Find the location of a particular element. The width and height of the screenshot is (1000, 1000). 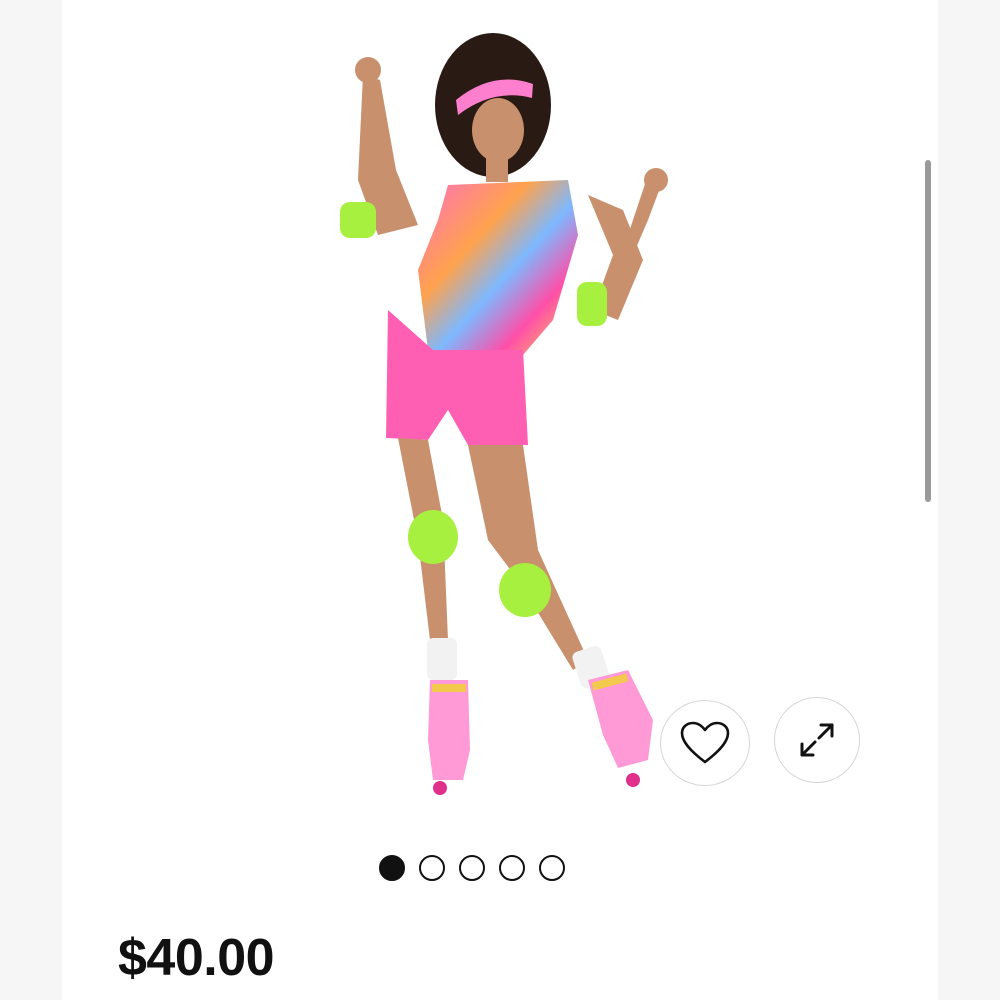

product-price: $40.00 is located at coordinates (196, 958).